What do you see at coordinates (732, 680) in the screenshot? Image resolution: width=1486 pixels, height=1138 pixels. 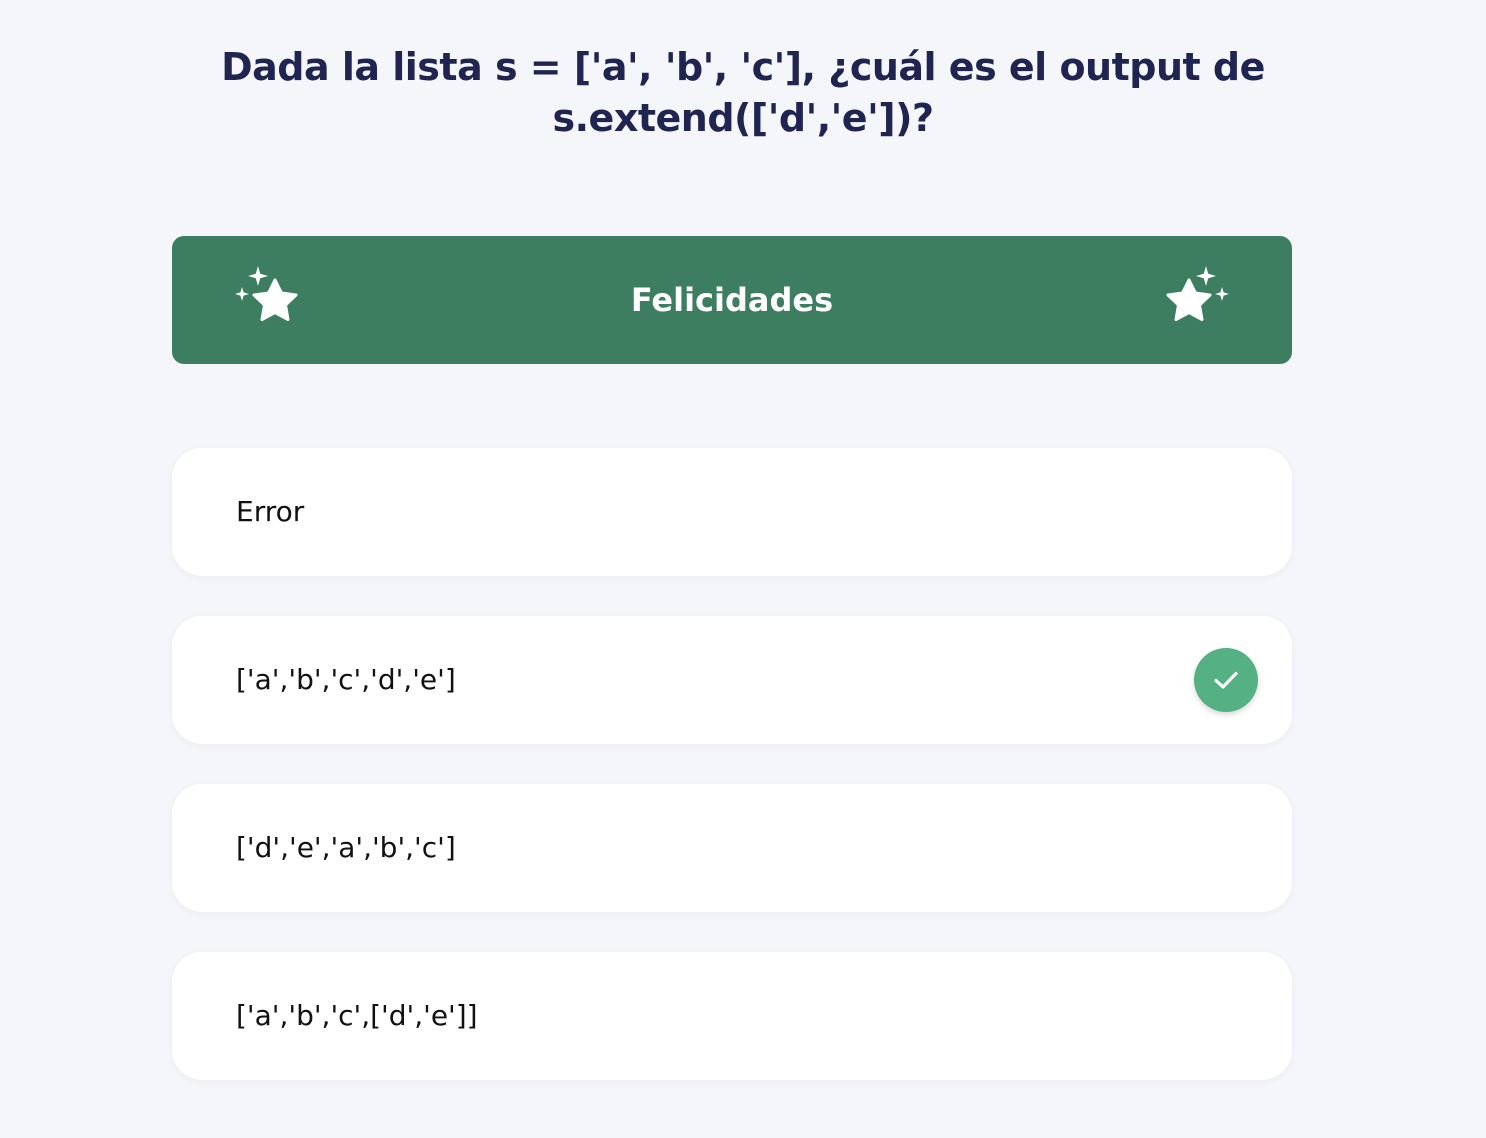 I see `answer-option-correct: ['a','b','c','d','e']` at bounding box center [732, 680].